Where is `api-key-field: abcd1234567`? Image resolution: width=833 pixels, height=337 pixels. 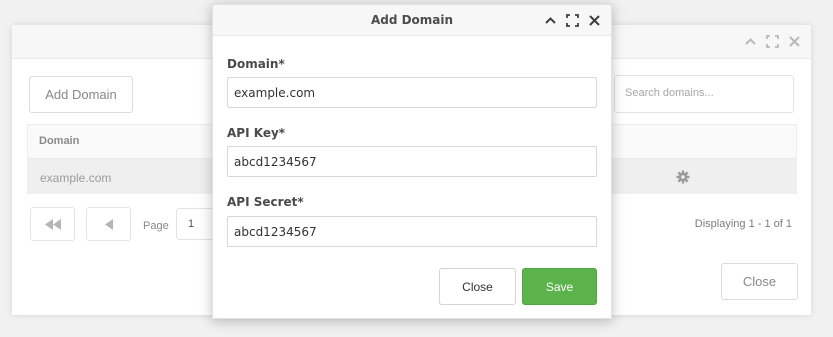
api-key-field: abcd1234567 is located at coordinates (412, 161).